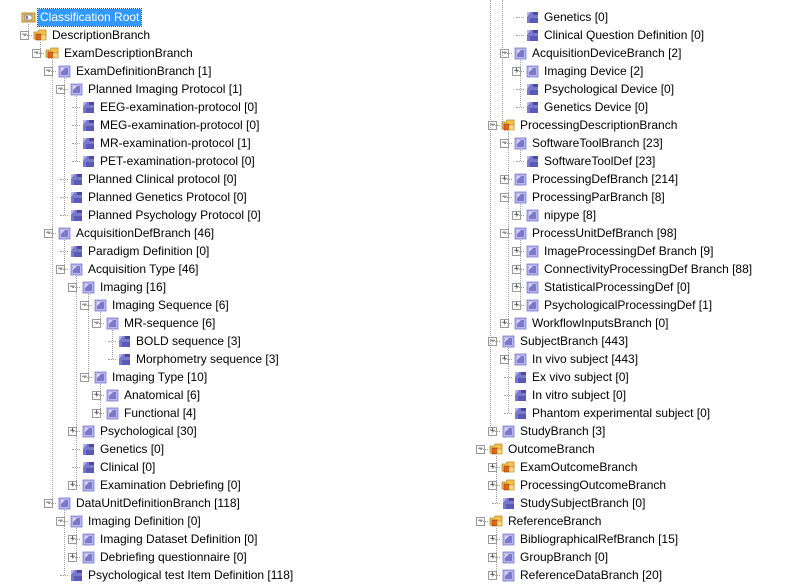  I want to click on tree-node-label: In vivo subject [443], so click(585, 359).